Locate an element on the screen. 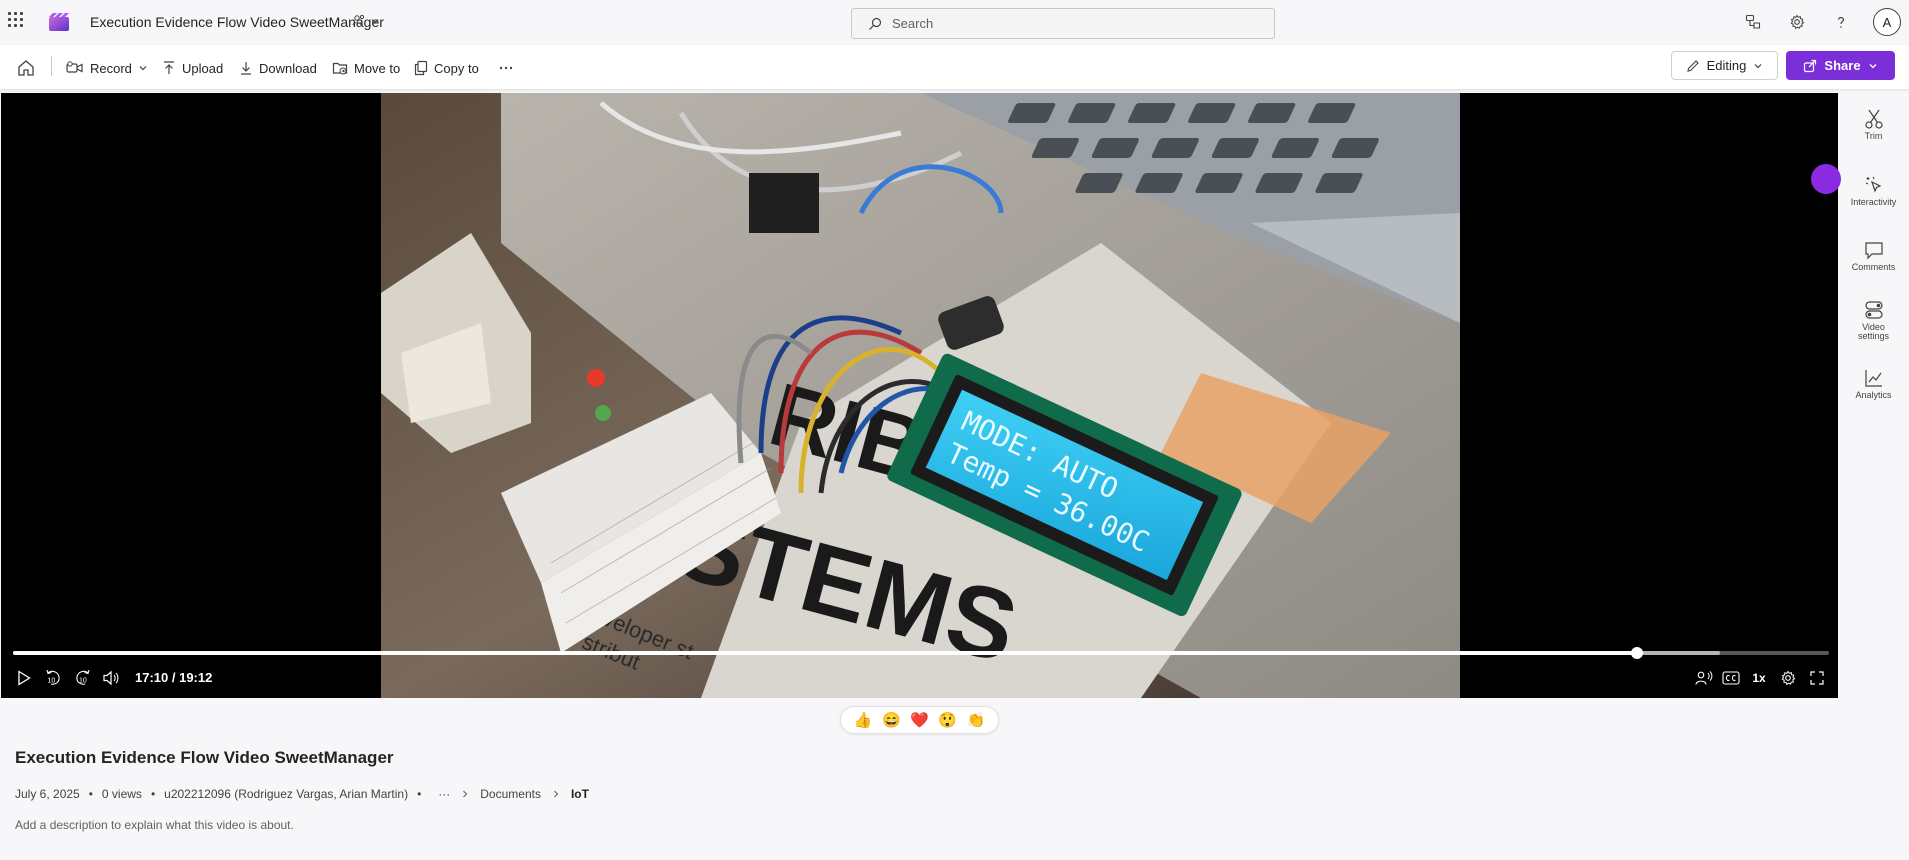 Image resolution: width=1909 pixels, height=860 pixels. toolbar-divider is located at coordinates (51, 66).